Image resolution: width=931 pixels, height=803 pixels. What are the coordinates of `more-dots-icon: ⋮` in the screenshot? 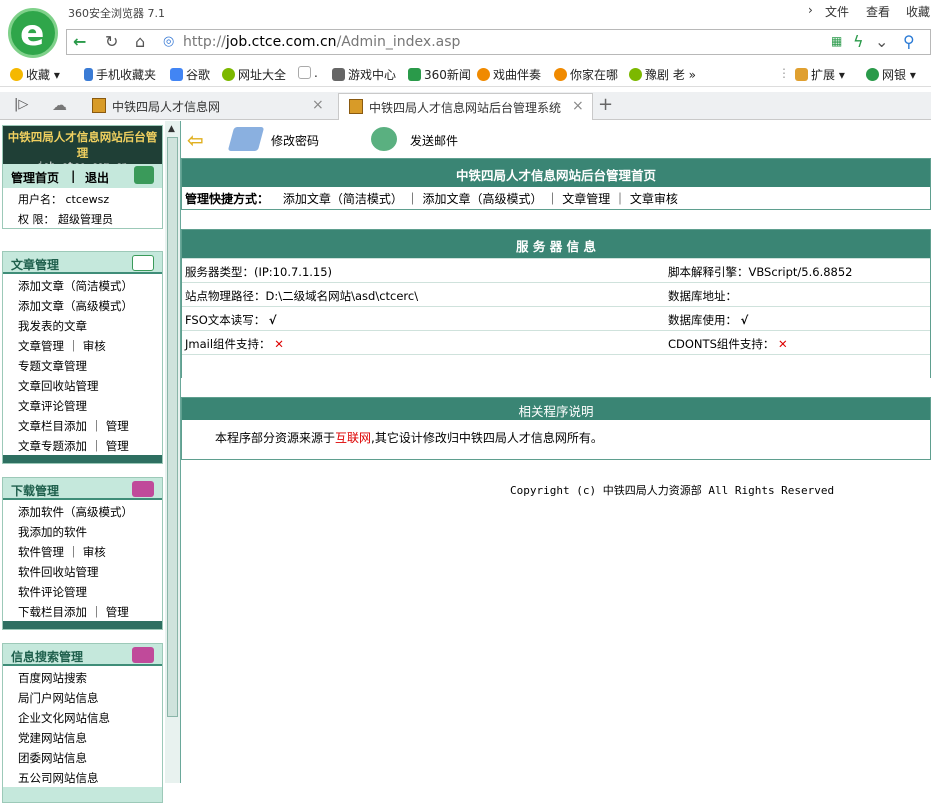 It's located at (784, 73).